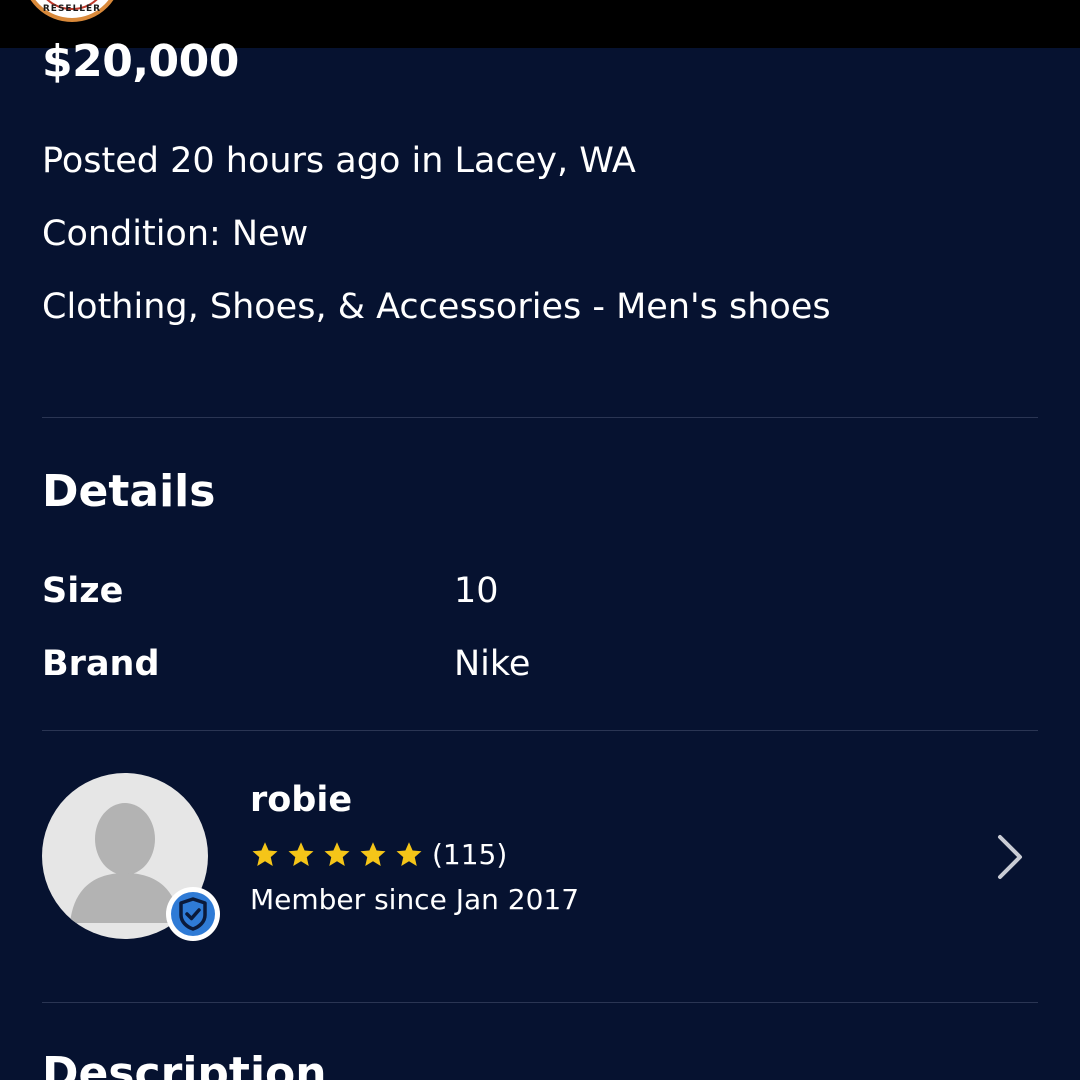 This screenshot has height=1080, width=1080. Describe the element at coordinates (83, 591) in the screenshot. I see `size-label: Size` at that location.